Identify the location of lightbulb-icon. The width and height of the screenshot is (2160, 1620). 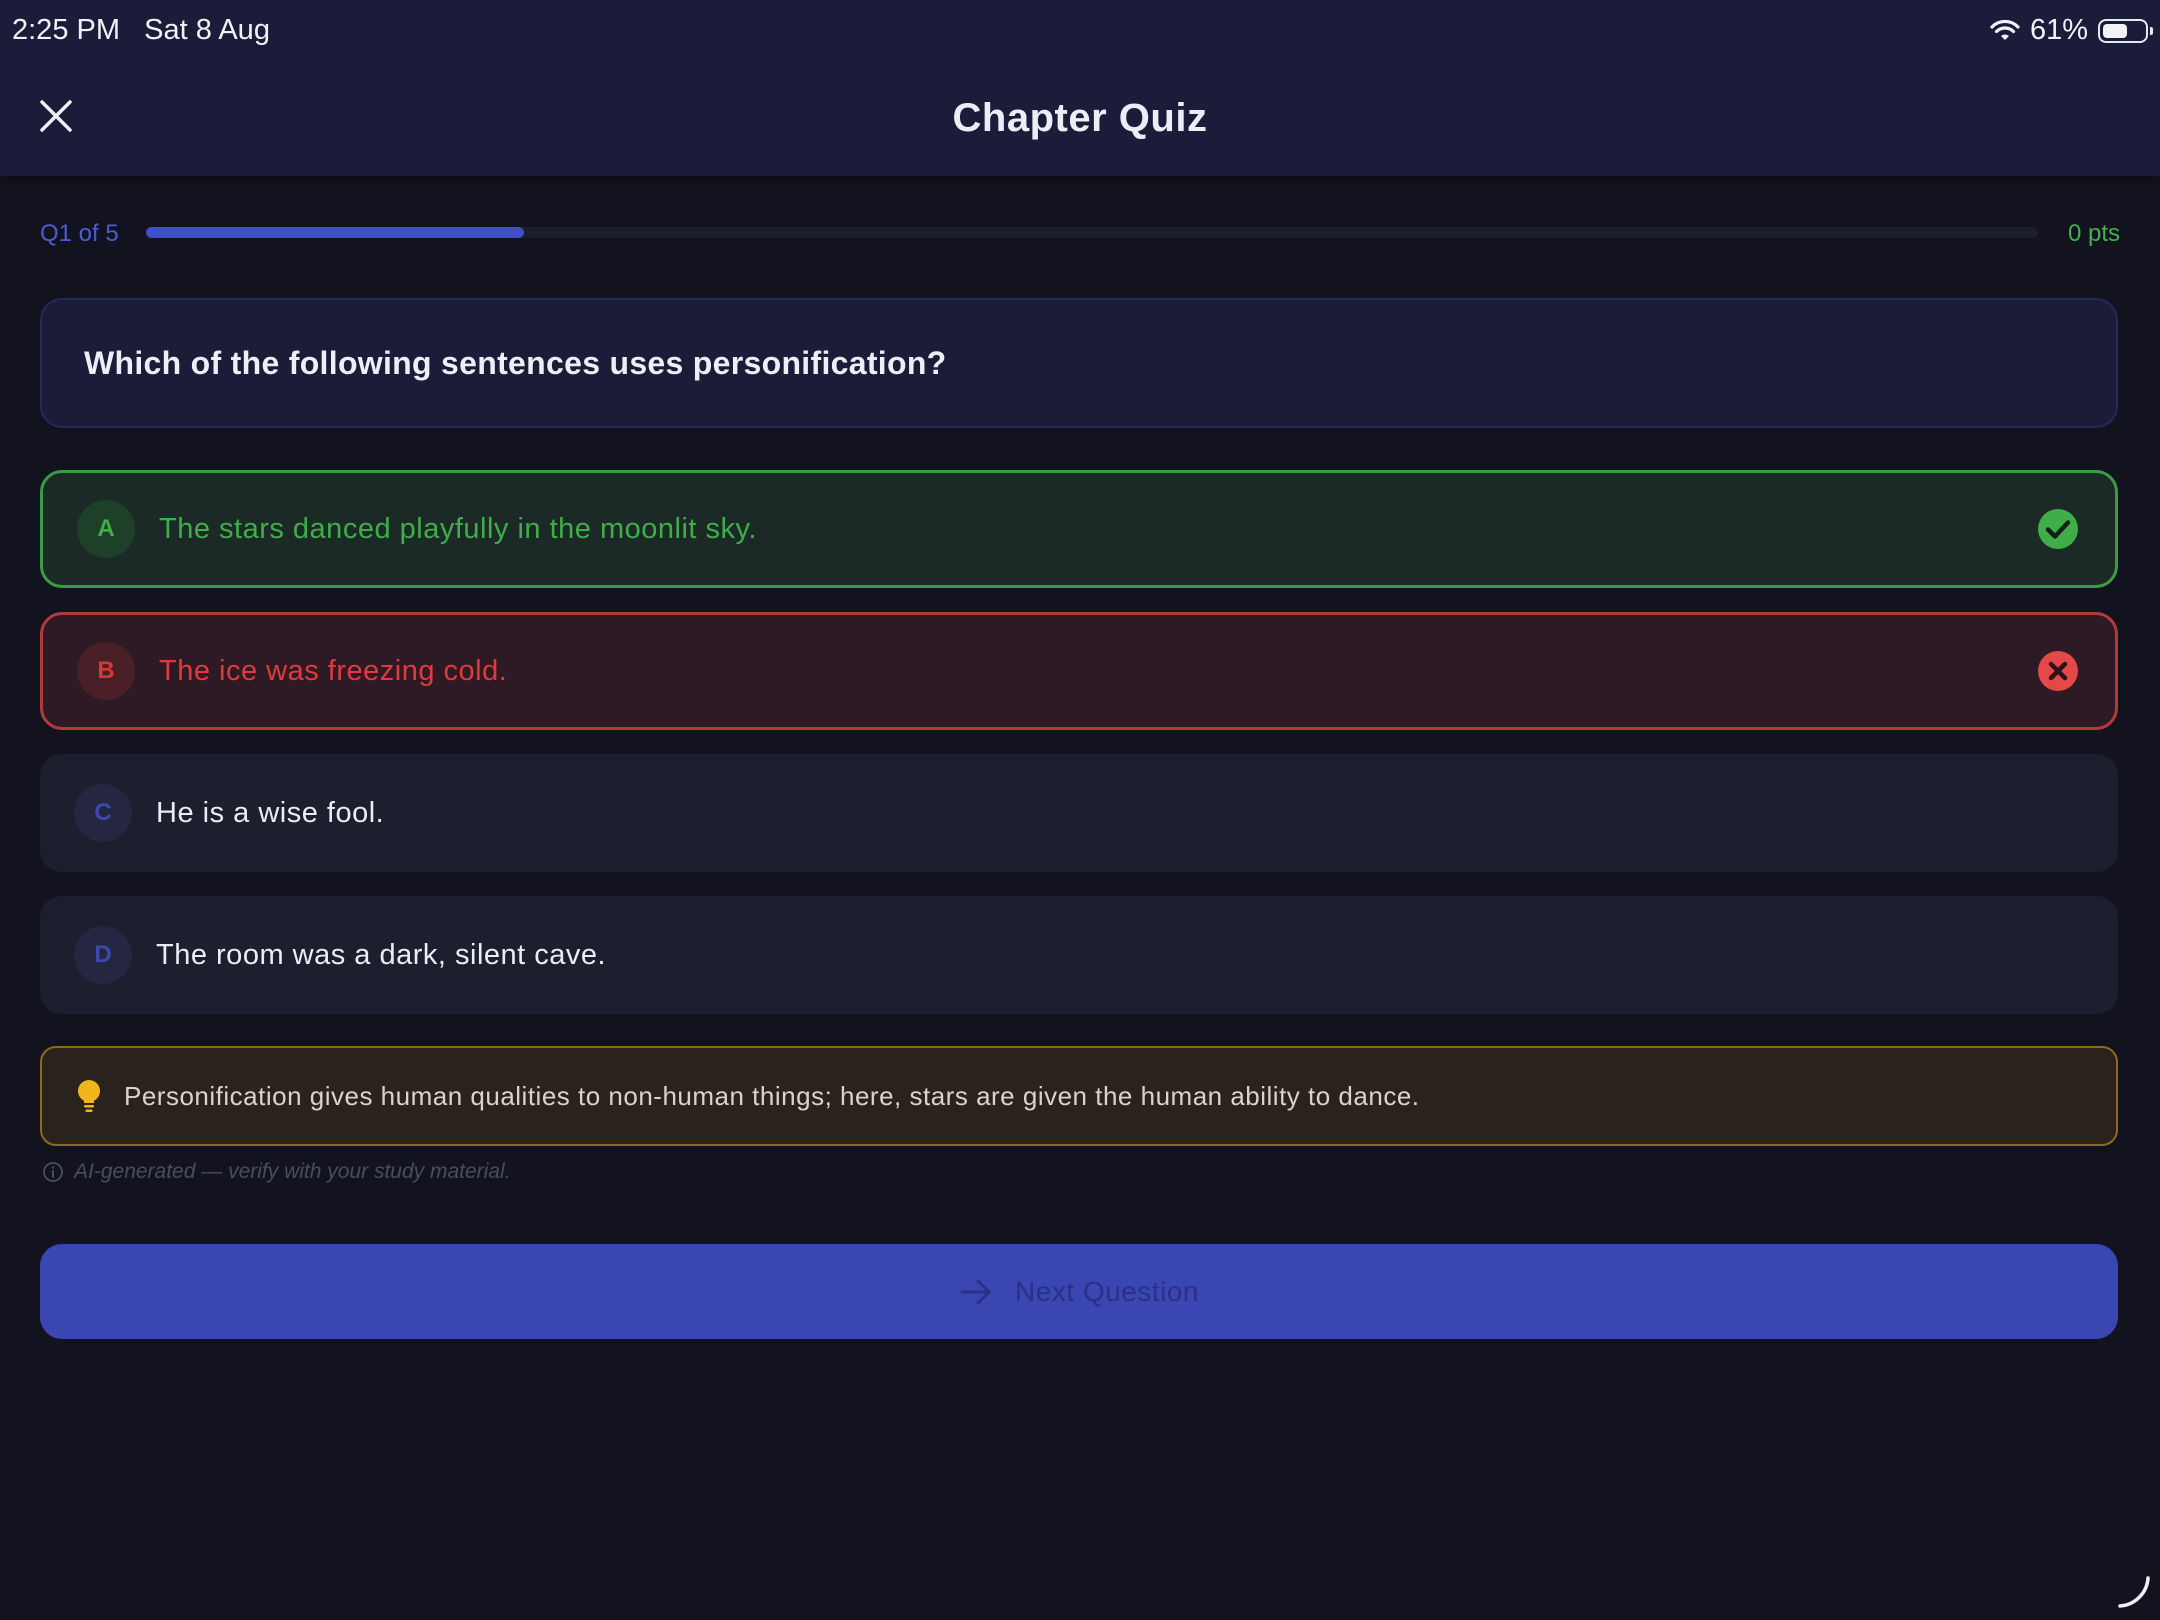
(89, 1096).